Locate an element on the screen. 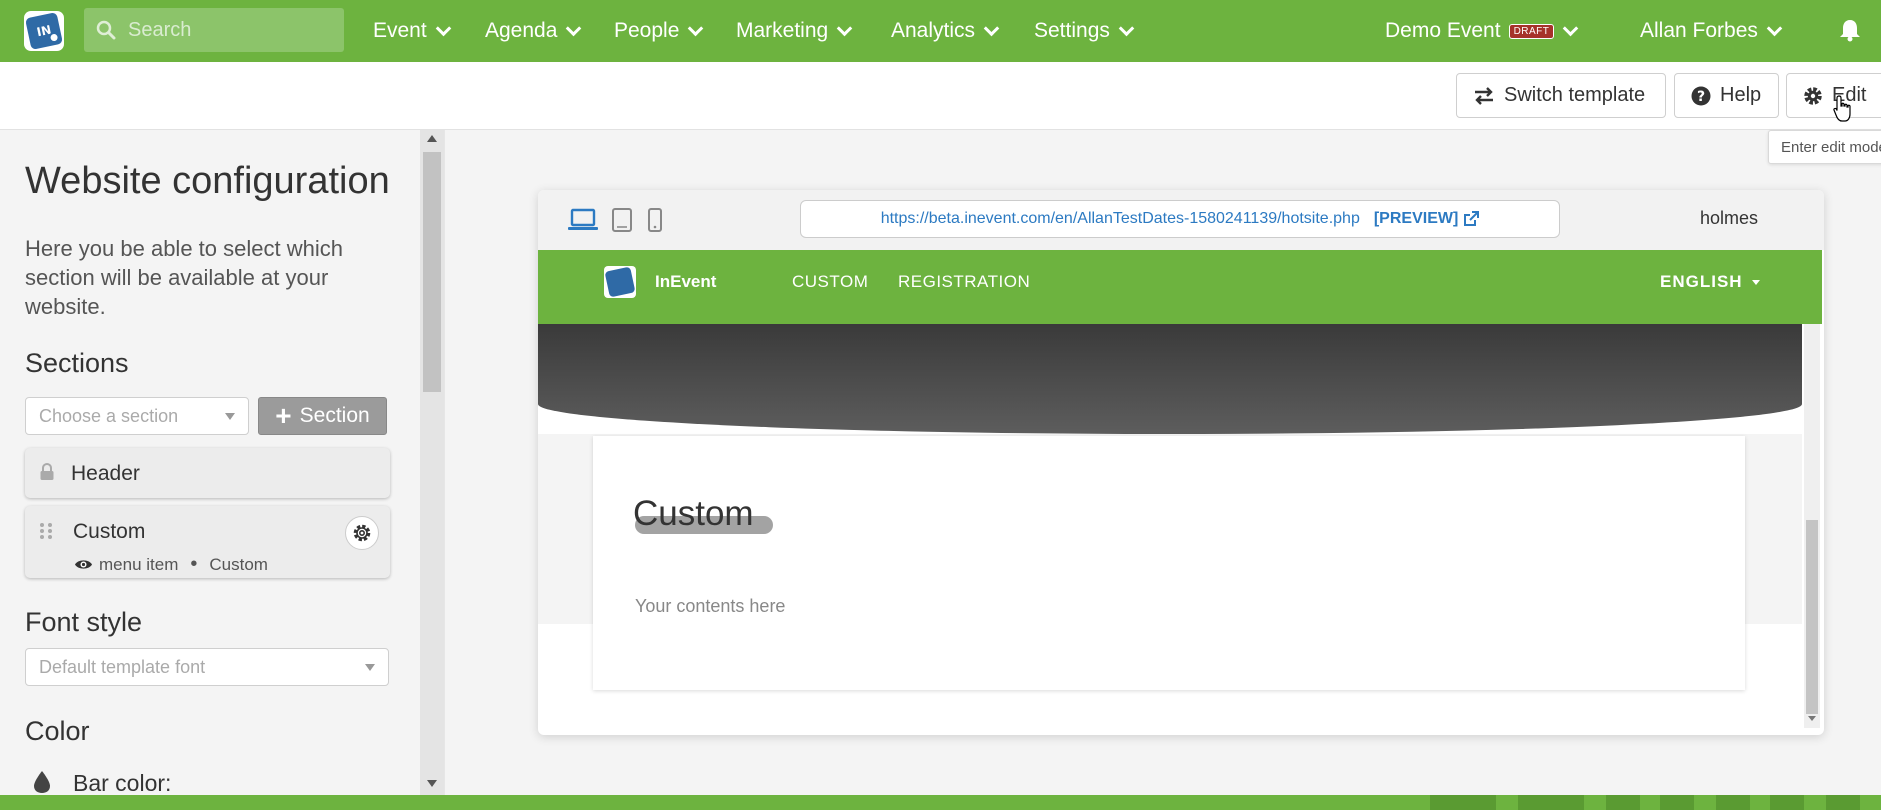 This screenshot has width=1881, height=810. logo-mark: IN is located at coordinates (44, 31).